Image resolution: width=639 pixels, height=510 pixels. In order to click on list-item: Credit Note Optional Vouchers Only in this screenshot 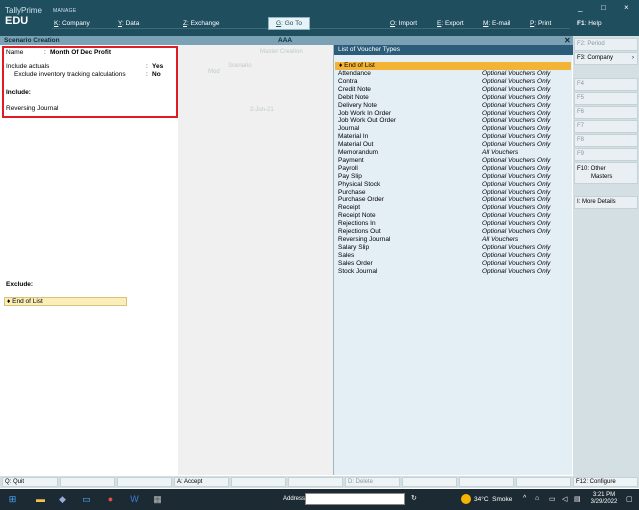, I will do `click(453, 90)`.